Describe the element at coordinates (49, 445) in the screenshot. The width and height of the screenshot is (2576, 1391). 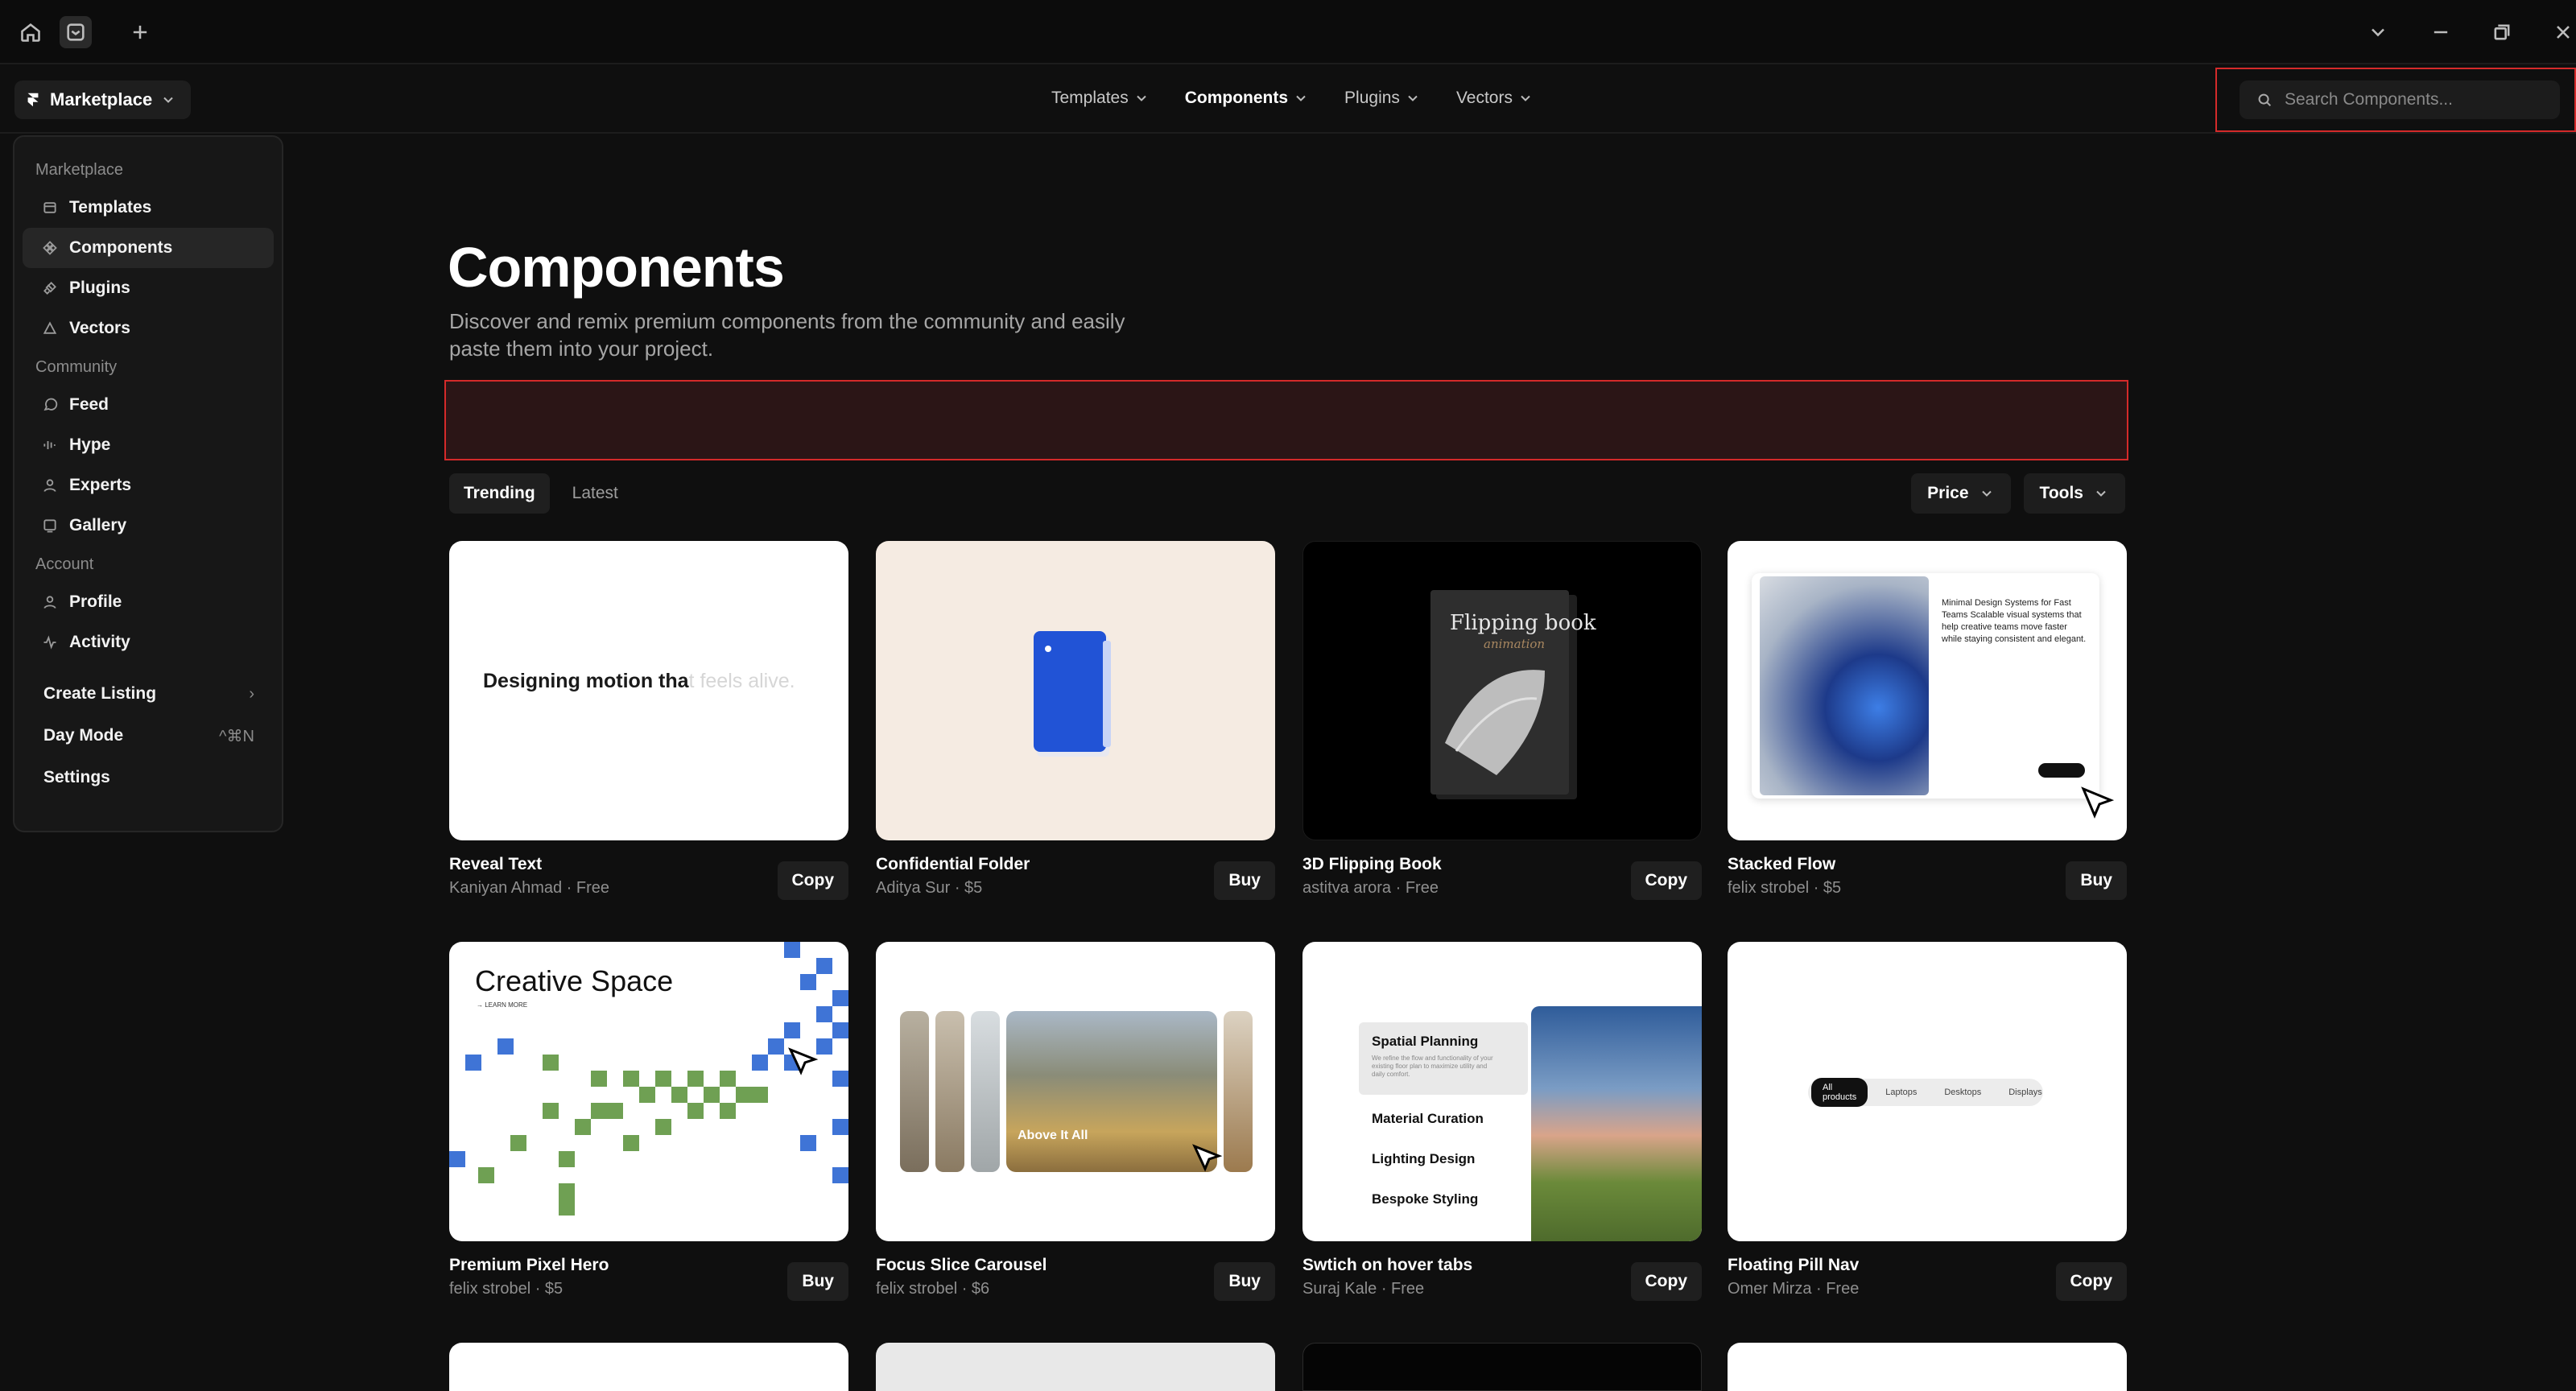
I see `hype-icon` at that location.